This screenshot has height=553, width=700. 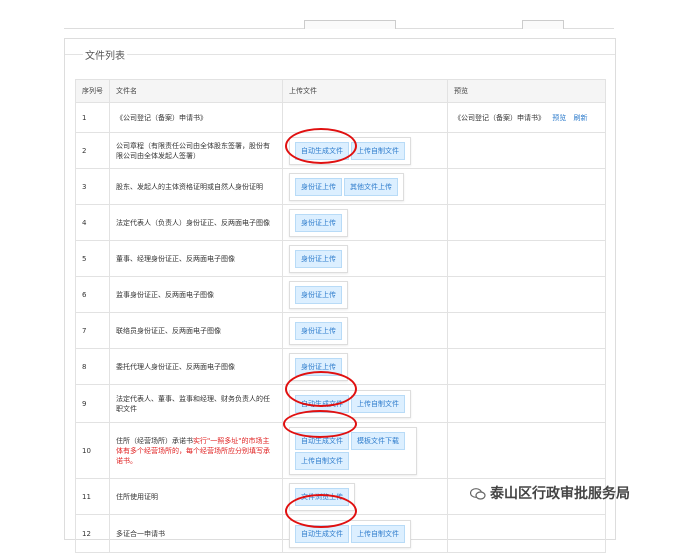 I want to click on preview-cell: 《公司登记（备案）申请书》 预览 刷新, so click(x=526, y=117).